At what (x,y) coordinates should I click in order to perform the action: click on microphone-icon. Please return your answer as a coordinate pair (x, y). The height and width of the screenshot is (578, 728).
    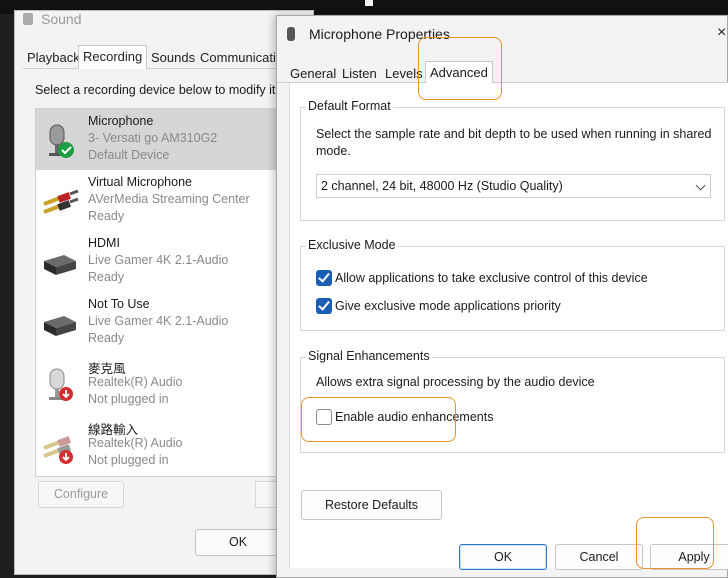
    Looking at the image, I should click on (291, 34).